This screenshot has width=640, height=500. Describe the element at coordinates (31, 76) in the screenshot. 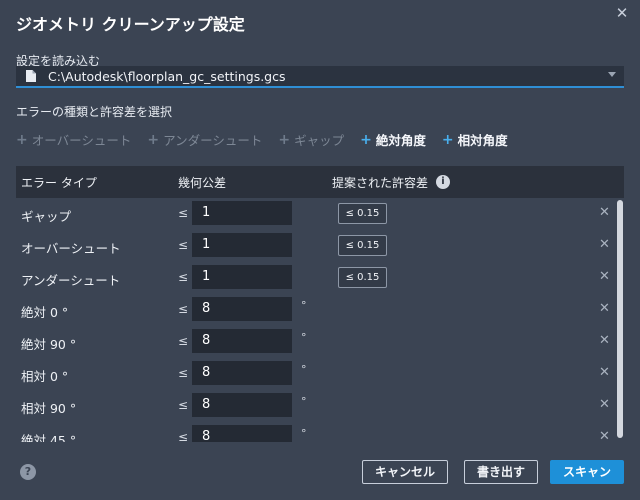

I see `file-icon` at that location.